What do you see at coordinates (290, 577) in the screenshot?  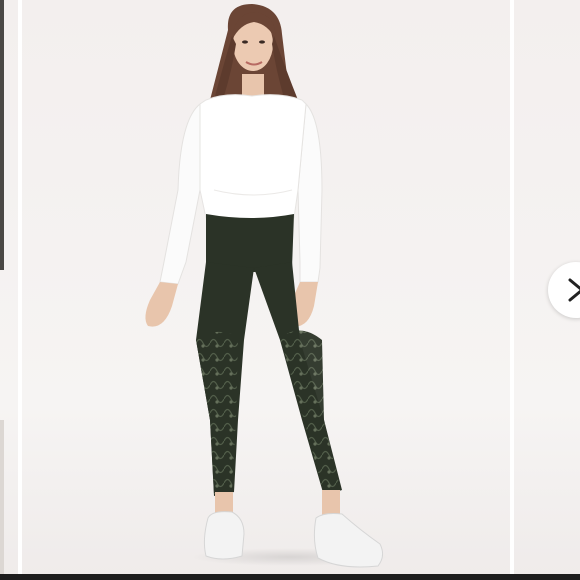 I see `bottom-edge` at bounding box center [290, 577].